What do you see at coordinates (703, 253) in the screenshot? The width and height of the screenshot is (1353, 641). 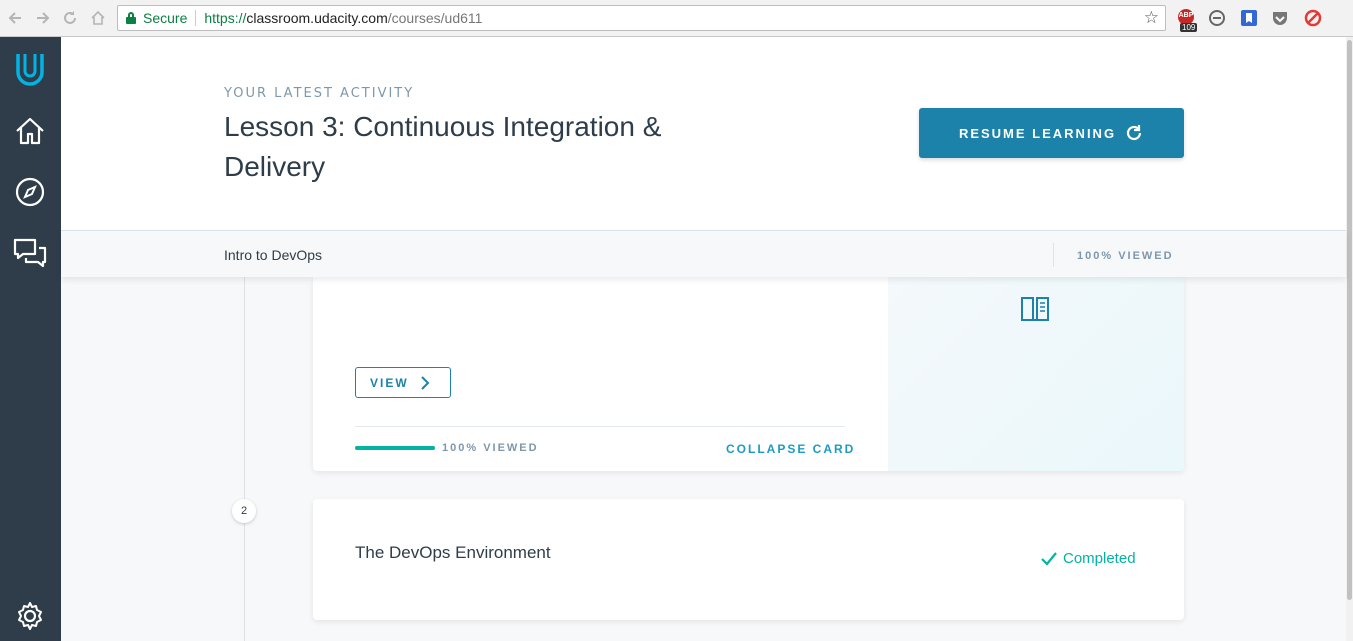 I see `course-bar: Intro to DevOps 100% VIEWED` at bounding box center [703, 253].